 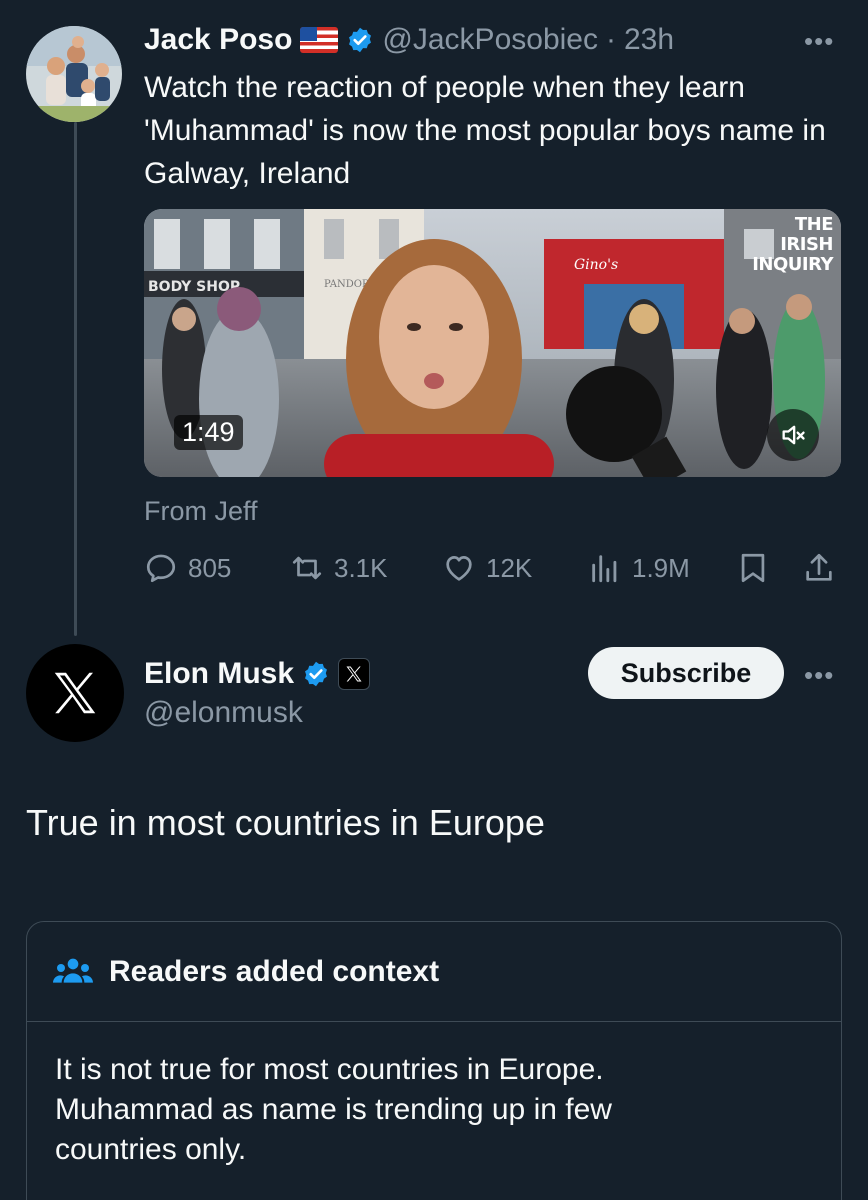 I want to click on elon-musk-avatar, so click(x=75, y=693).